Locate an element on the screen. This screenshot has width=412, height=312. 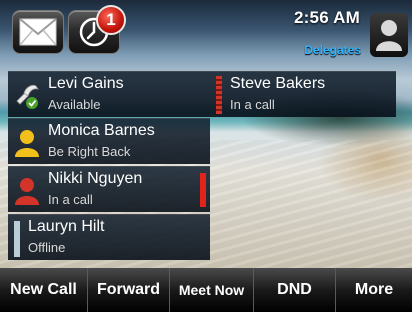
meet-now-button: Meet Now is located at coordinates (212, 290).